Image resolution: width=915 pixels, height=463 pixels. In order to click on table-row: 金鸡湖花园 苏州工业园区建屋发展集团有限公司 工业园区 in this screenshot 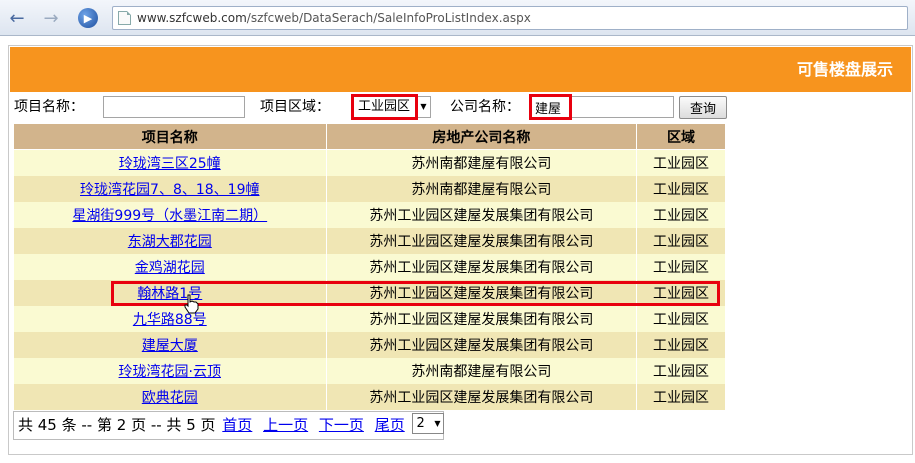, I will do `click(369, 266)`.